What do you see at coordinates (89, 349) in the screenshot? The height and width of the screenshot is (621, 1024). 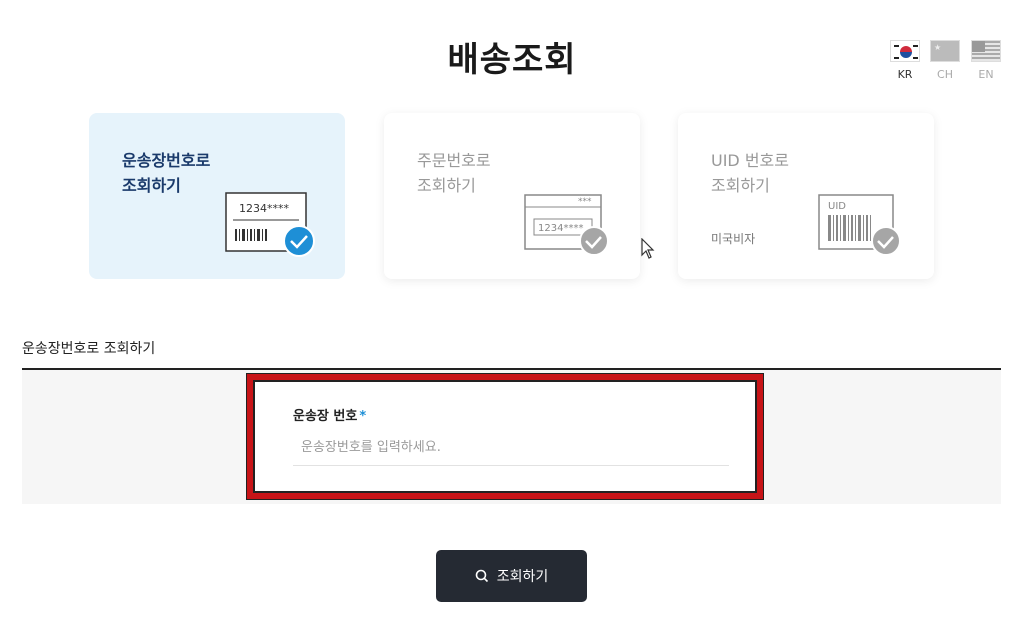 I see `section-title: 운송장번호로 조회하기` at bounding box center [89, 349].